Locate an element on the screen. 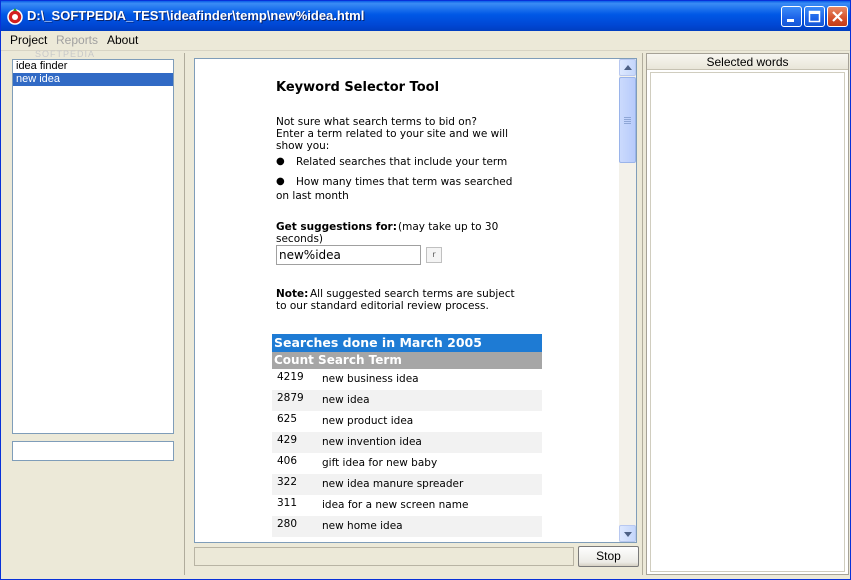 Image resolution: width=851 pixels, height=580 pixels. scroll-up-arrow-icon is located at coordinates (628, 67).